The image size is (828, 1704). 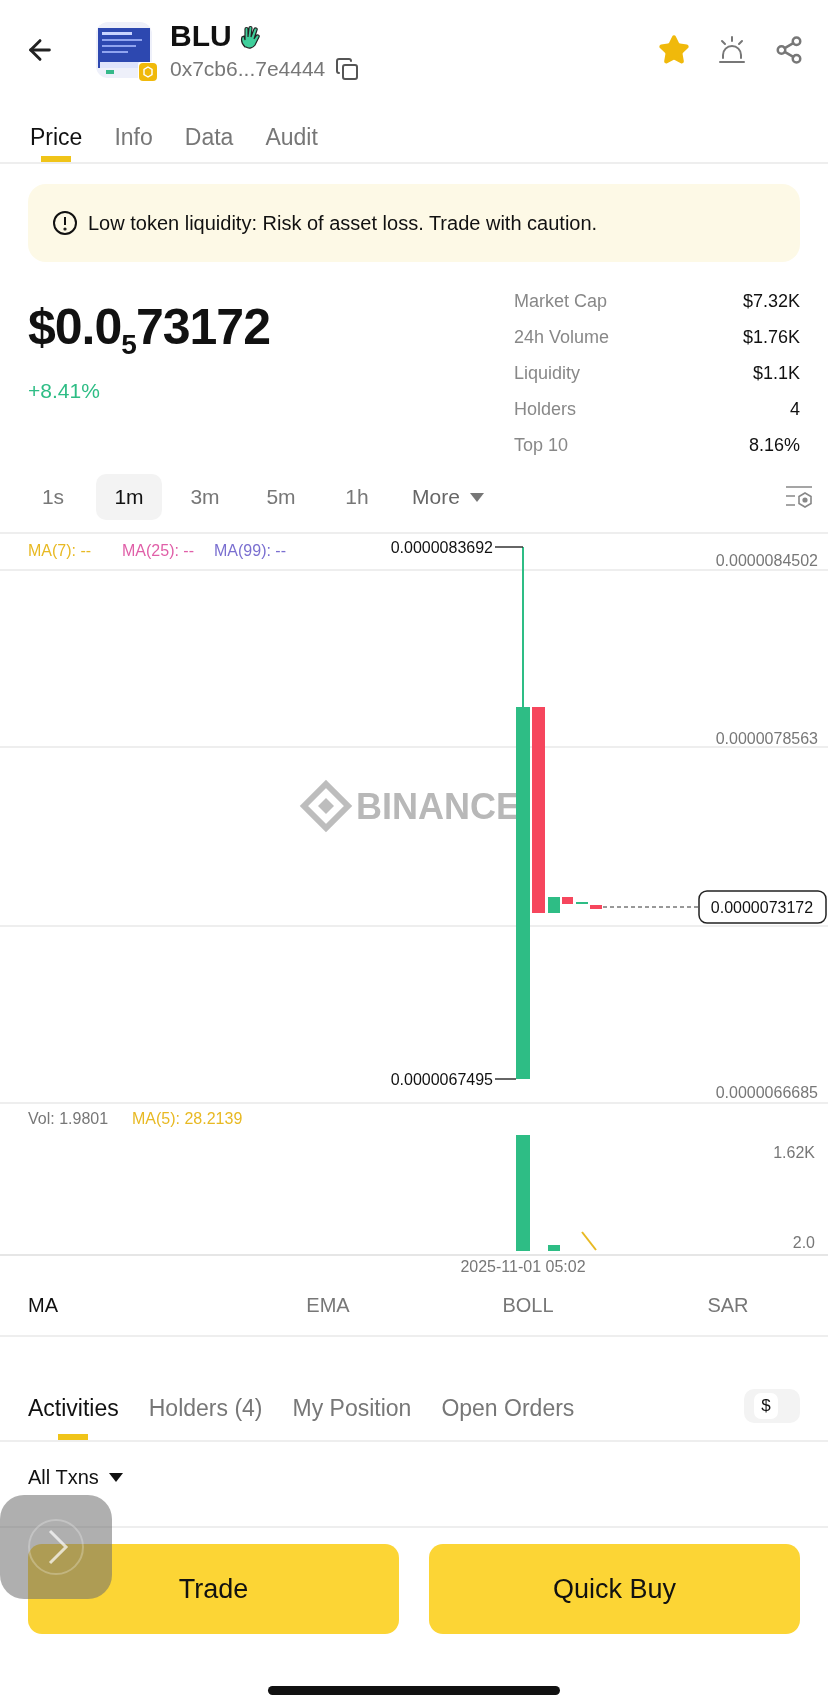 What do you see at coordinates (589, 1241) in the screenshot?
I see `volume-ma-line` at bounding box center [589, 1241].